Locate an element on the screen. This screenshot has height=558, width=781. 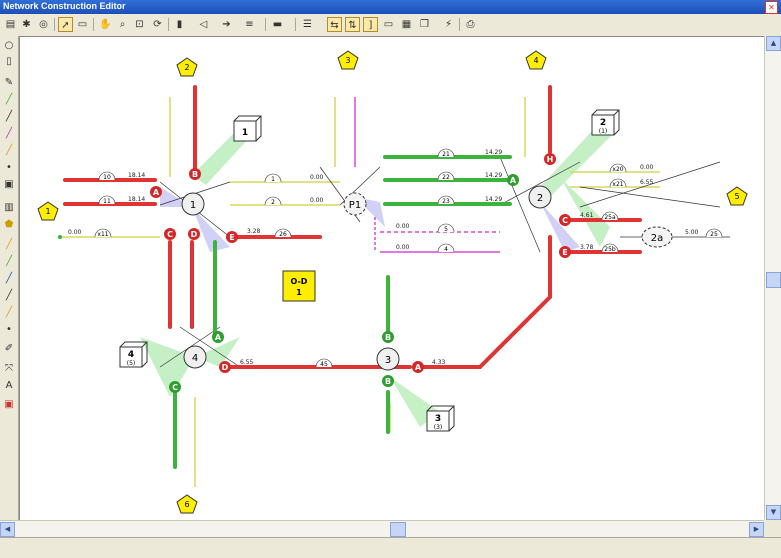
od-label-line2: 1 is located at coordinates (299, 292).